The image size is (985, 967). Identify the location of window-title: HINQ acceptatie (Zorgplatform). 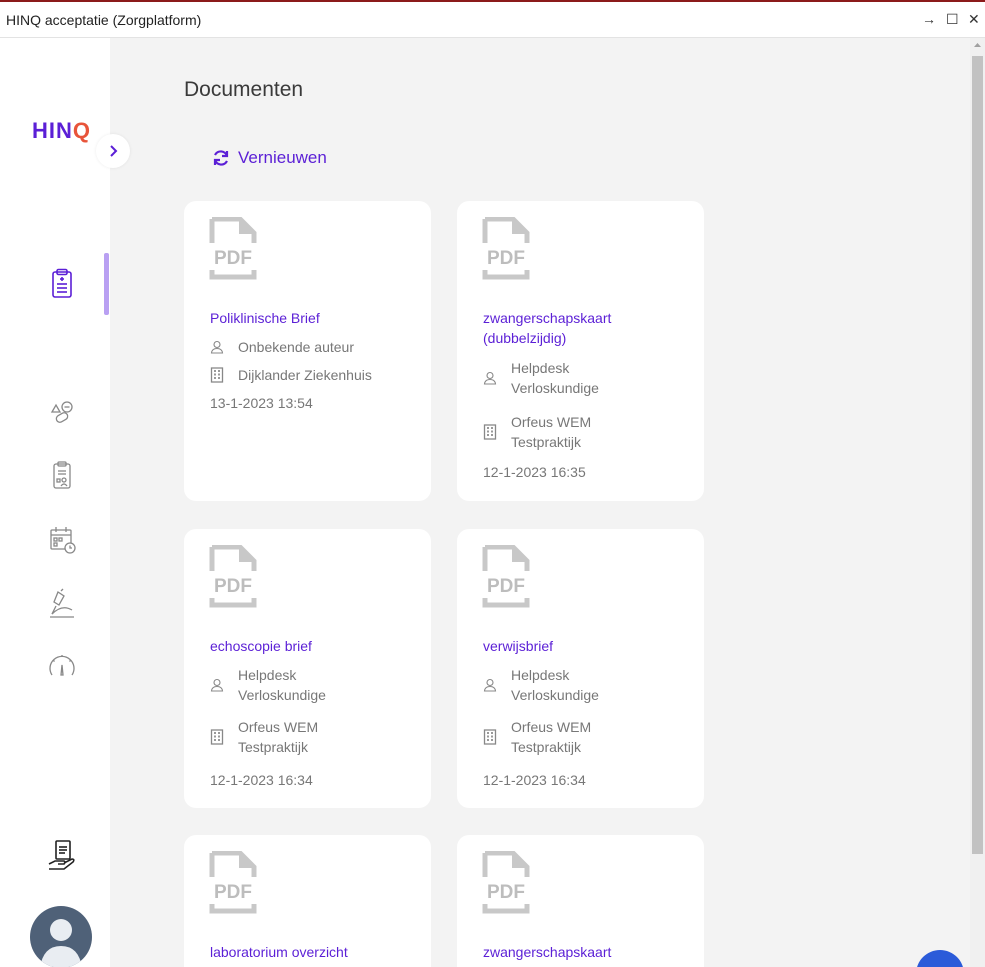
(104, 20).